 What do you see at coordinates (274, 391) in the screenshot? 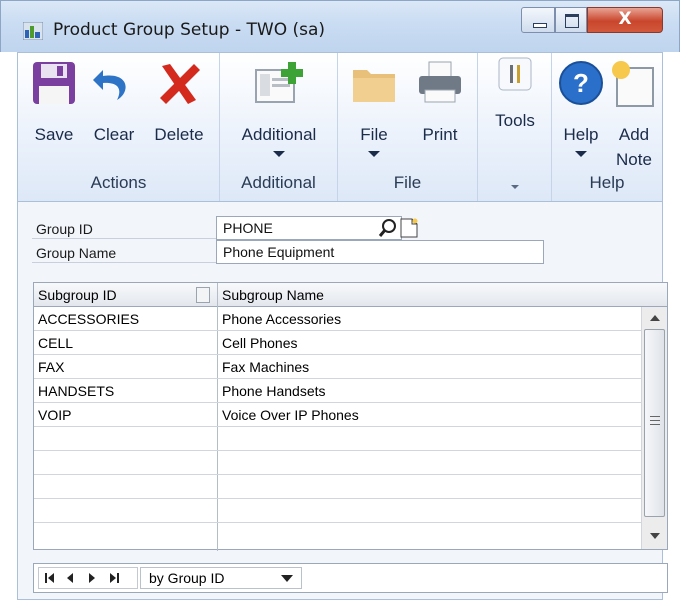
I see `cell-subgroup-name: Phone Handsets` at bounding box center [274, 391].